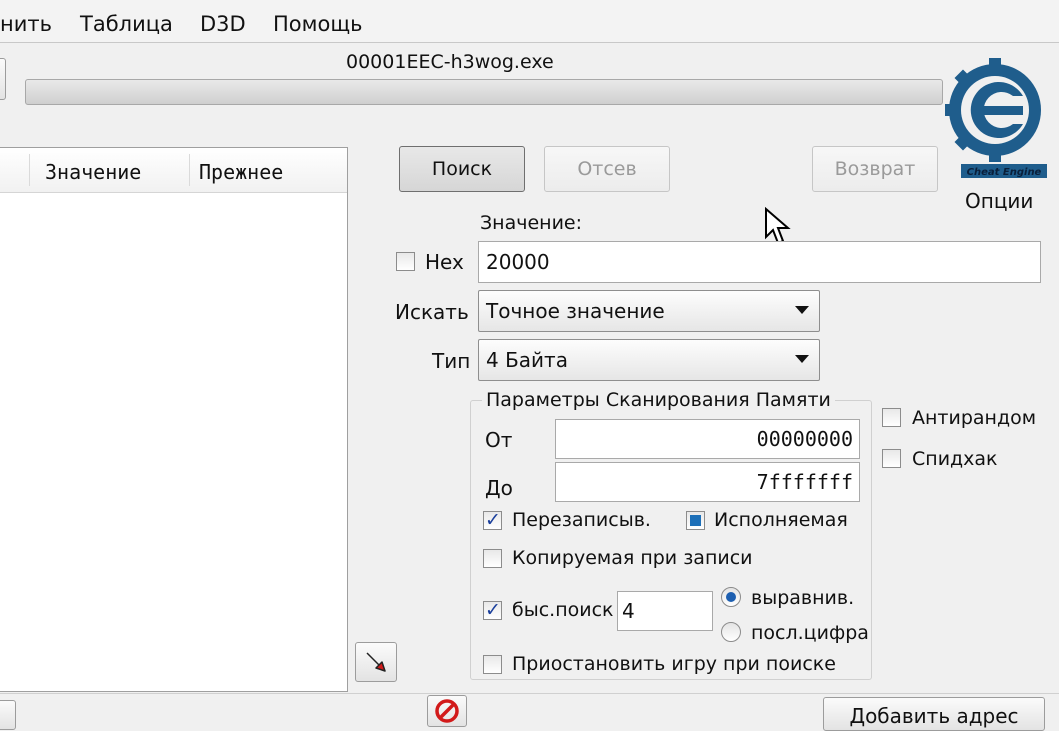  I want to click on value-label: Значение:, so click(531, 223).